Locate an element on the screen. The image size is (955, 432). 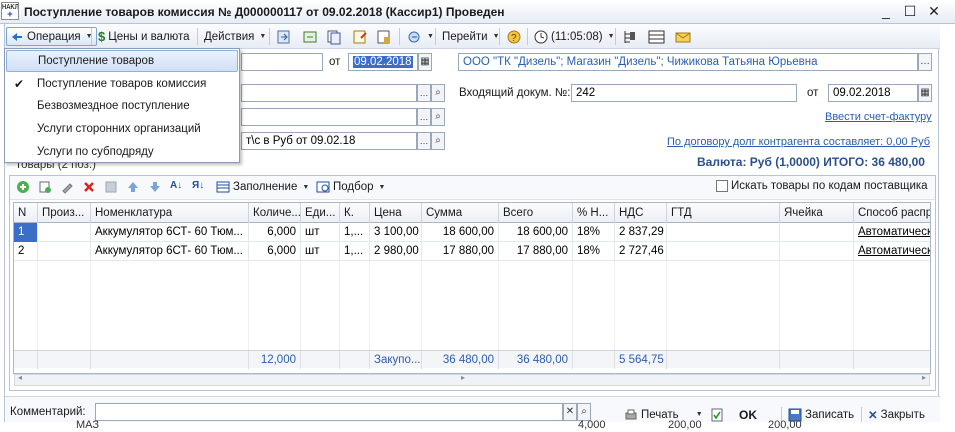
column-header: Ячейка is located at coordinates (817, 213).